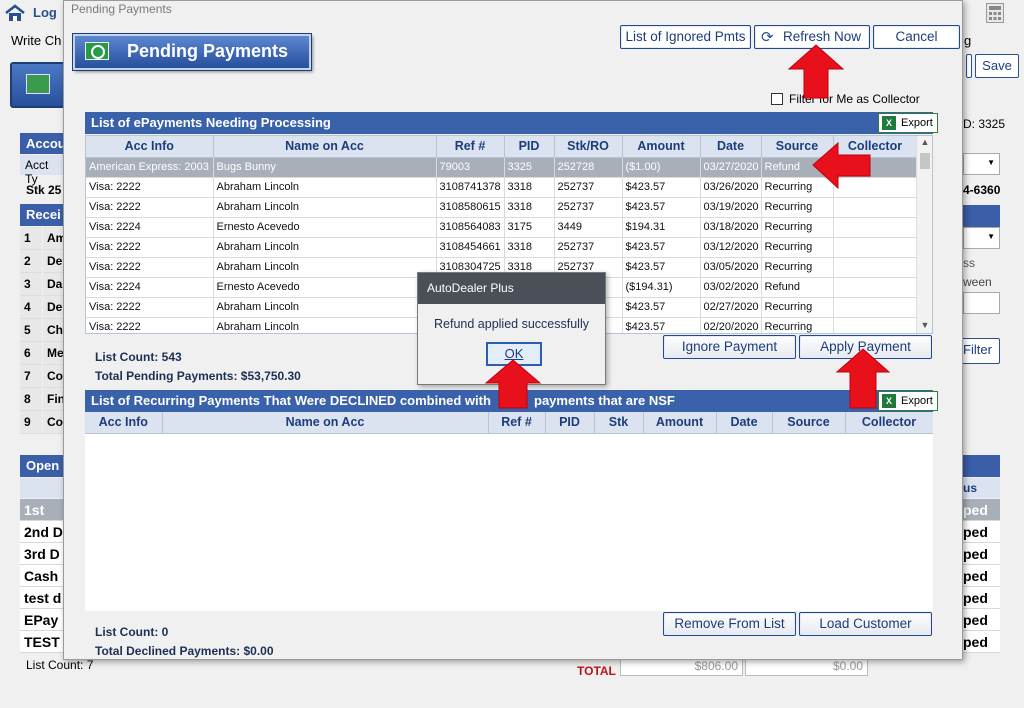  Describe the element at coordinates (816, 71) in the screenshot. I see `arrow-up-refresh` at that location.